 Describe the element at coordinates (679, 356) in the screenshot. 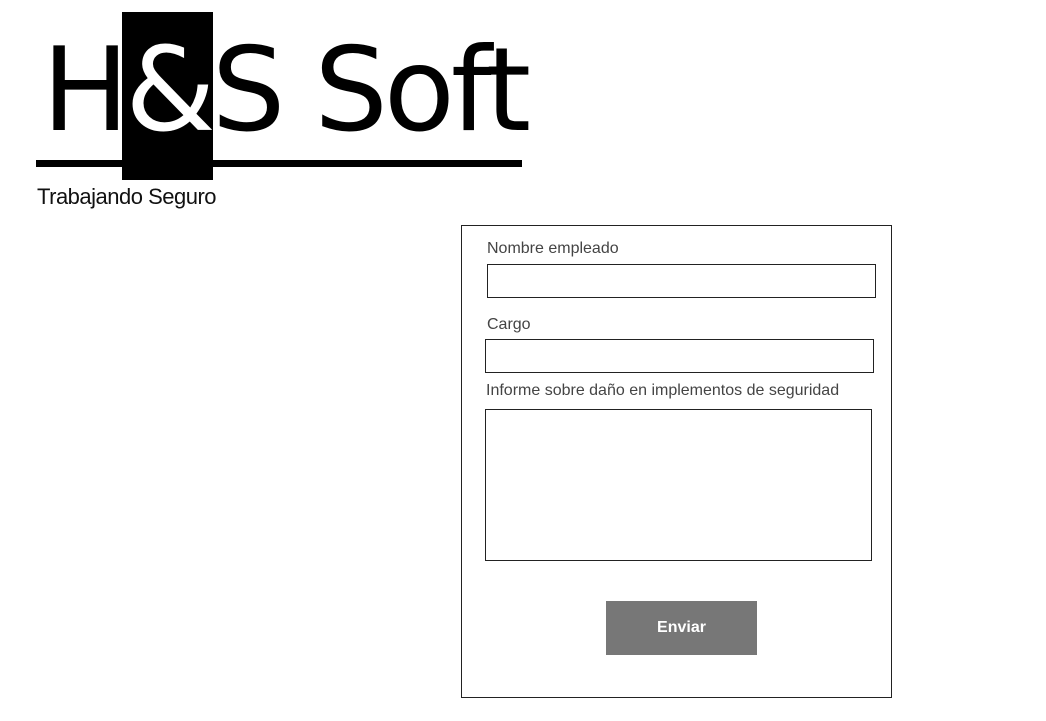

I see `cargo-input` at that location.